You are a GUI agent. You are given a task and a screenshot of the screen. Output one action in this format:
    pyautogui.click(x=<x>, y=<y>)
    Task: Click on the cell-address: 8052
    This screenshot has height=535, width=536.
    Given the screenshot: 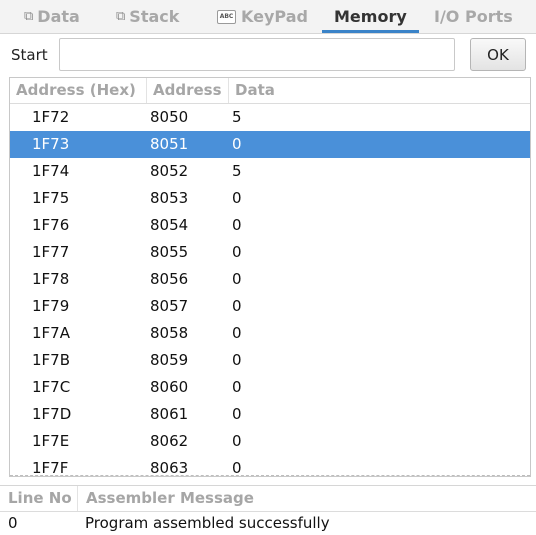 What is the action you would take?
    pyautogui.click(x=169, y=171)
    